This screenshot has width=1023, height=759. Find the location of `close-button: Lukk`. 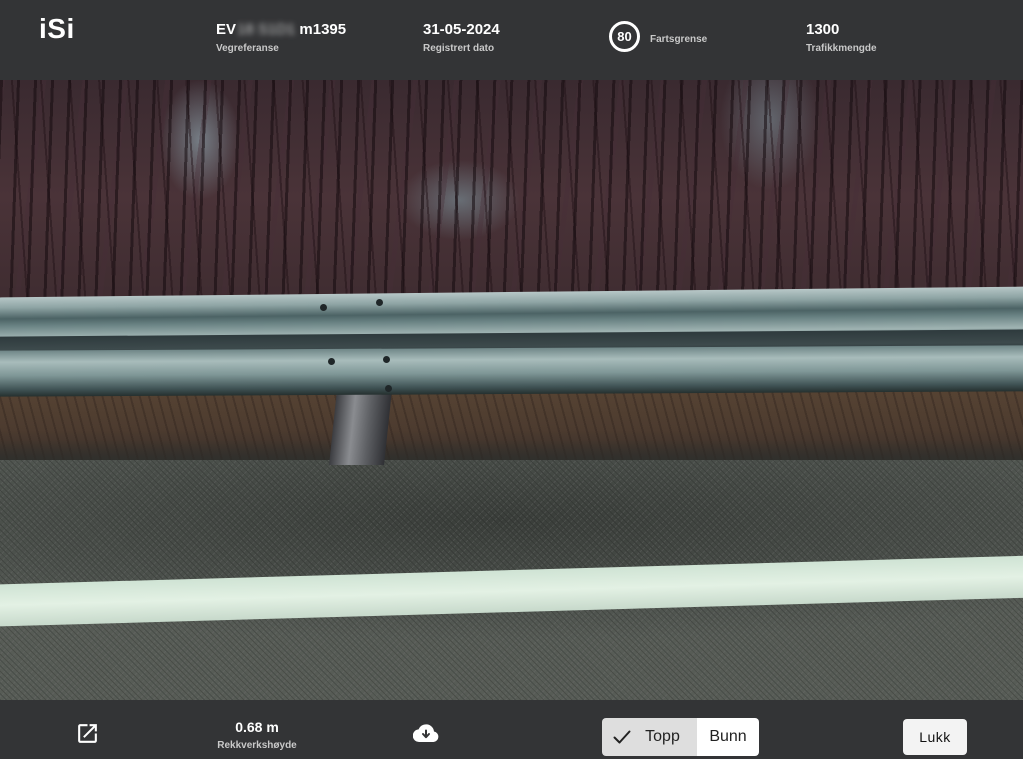

close-button: Lukk is located at coordinates (935, 737).